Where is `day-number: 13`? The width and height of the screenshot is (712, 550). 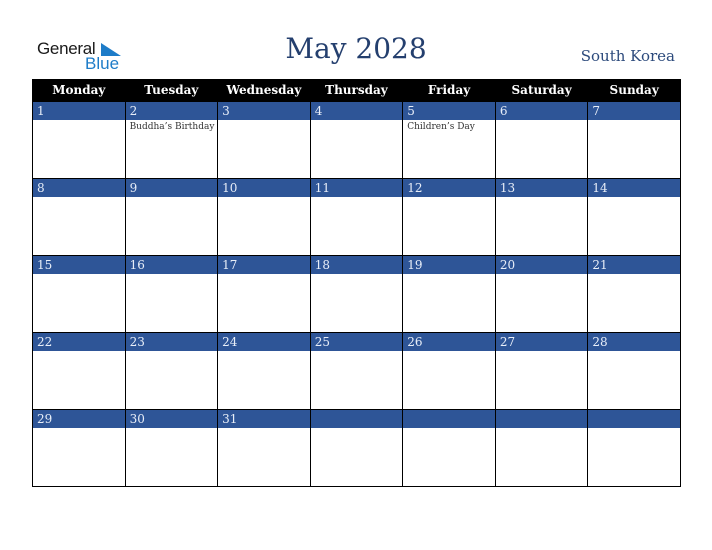 day-number: 13 is located at coordinates (541, 188).